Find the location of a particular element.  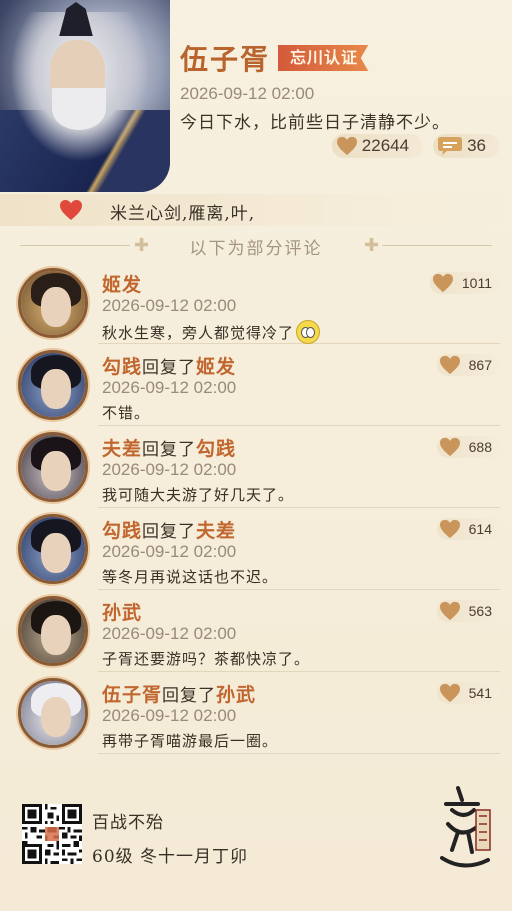

comment-like-button: 614 is located at coordinates (468, 529).